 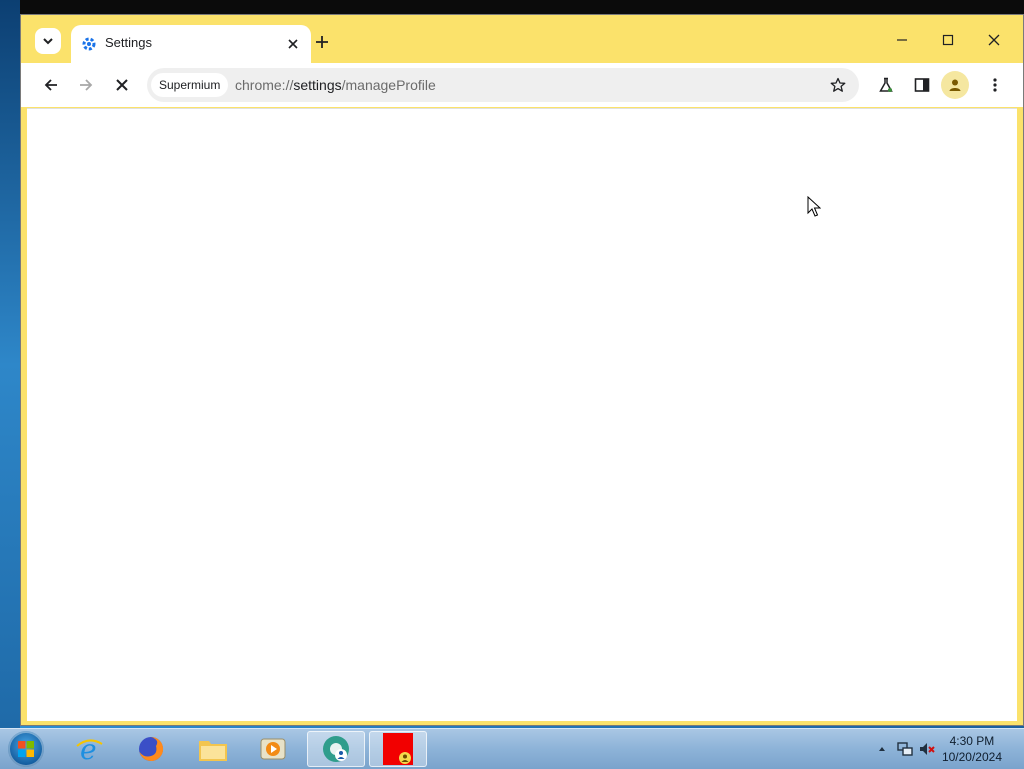 What do you see at coordinates (972, 749) in the screenshot?
I see `clock: 4:30 PM 10/20/2024` at bounding box center [972, 749].